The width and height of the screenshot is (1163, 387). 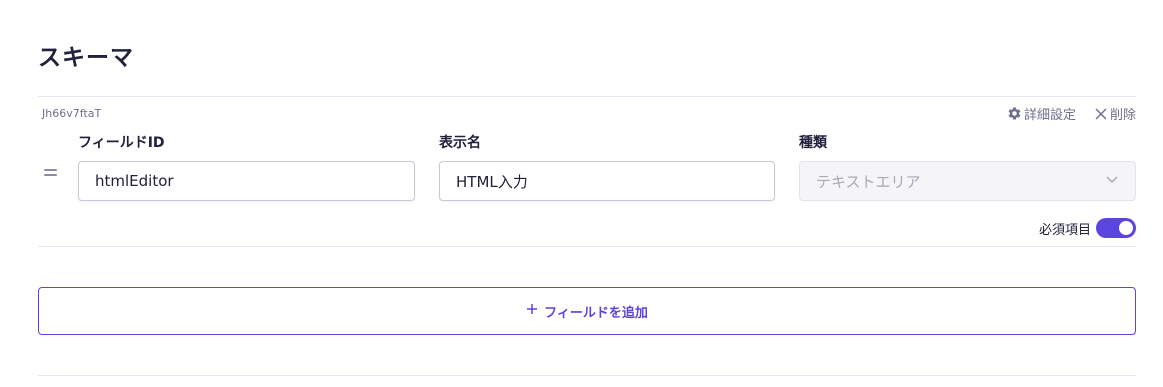 I want to click on plus-icon, so click(x=532, y=311).